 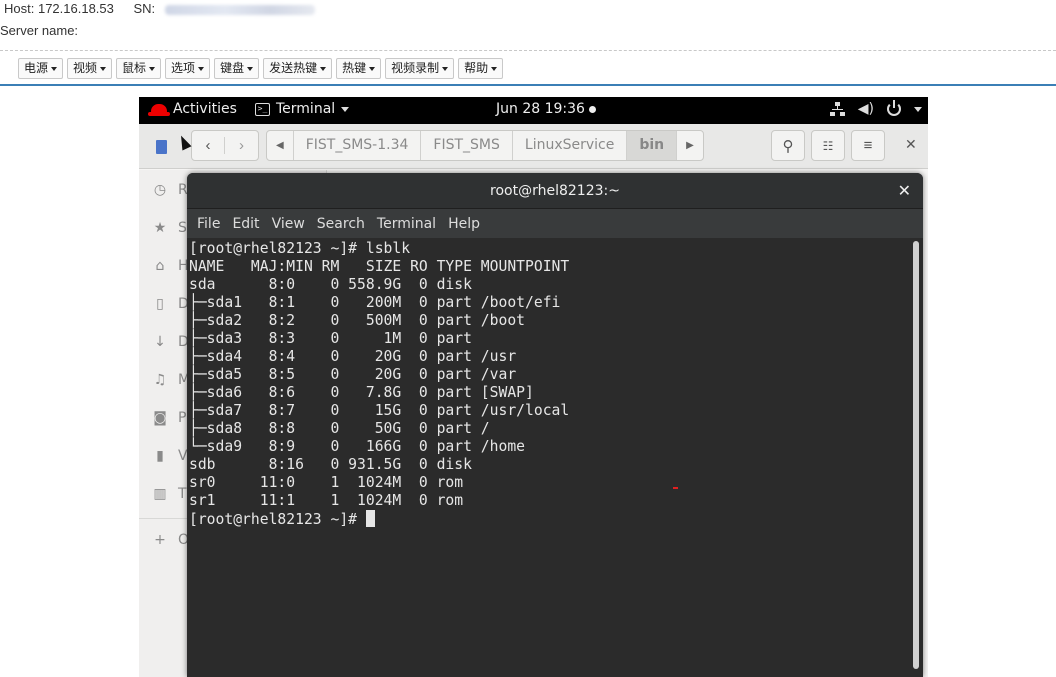 I want to click on terminal-line: sr1 11:1 1 1024M 0 rom, so click(x=326, y=500).